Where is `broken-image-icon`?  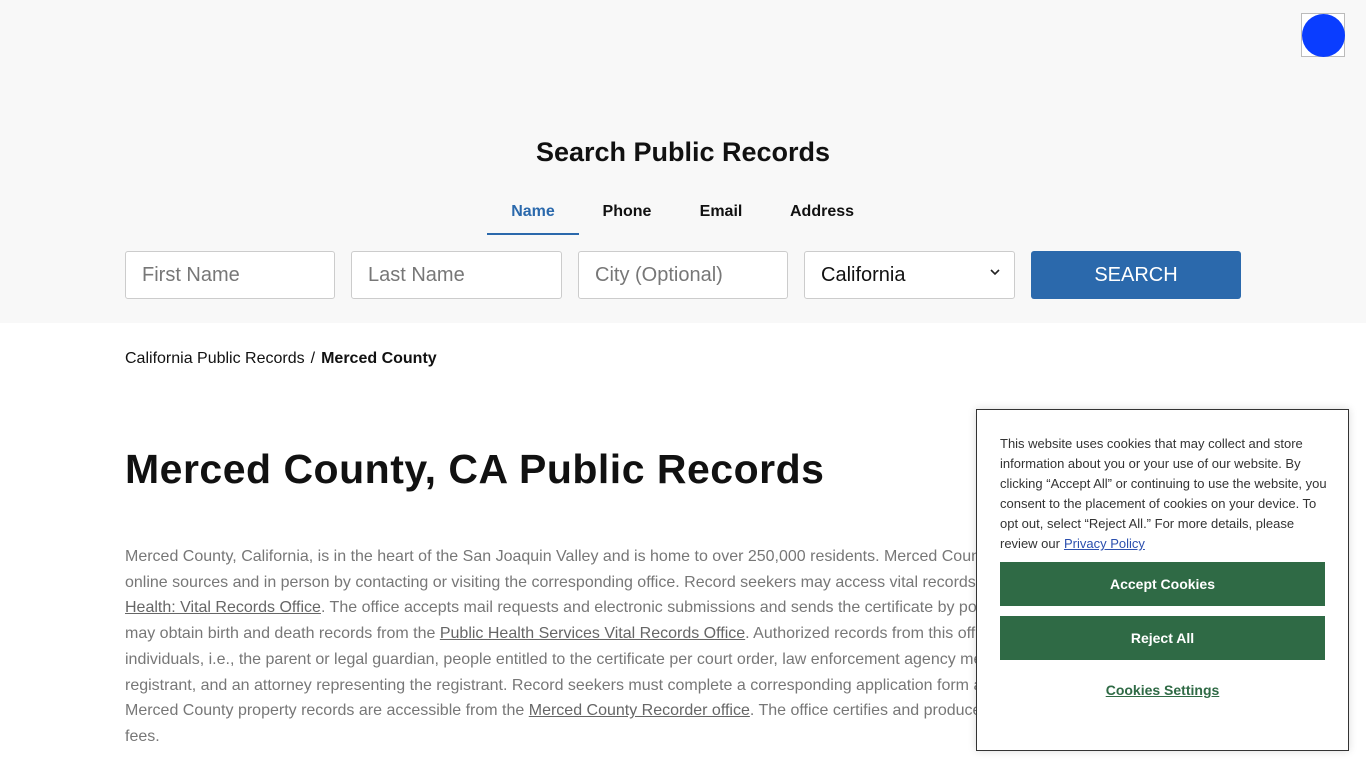 broken-image-icon is located at coordinates (1323, 35).